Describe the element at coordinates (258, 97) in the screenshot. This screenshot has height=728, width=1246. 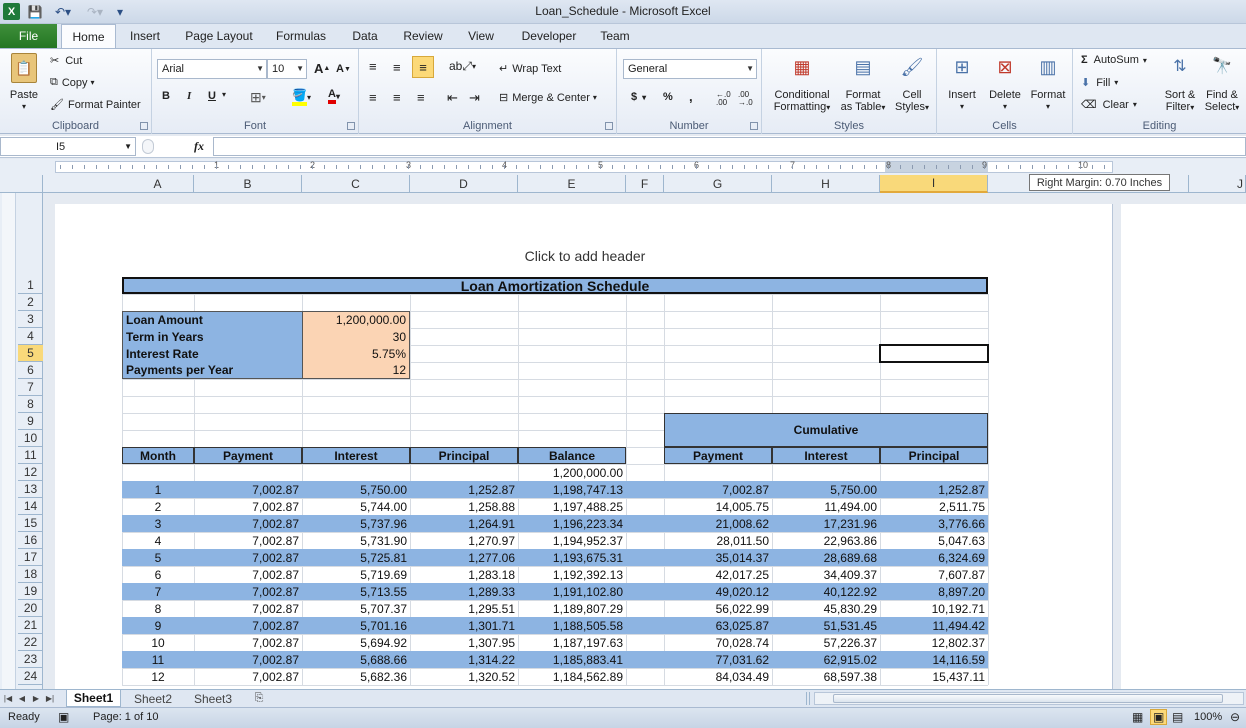
I see `borders-icon: ⊞ ▾` at that location.